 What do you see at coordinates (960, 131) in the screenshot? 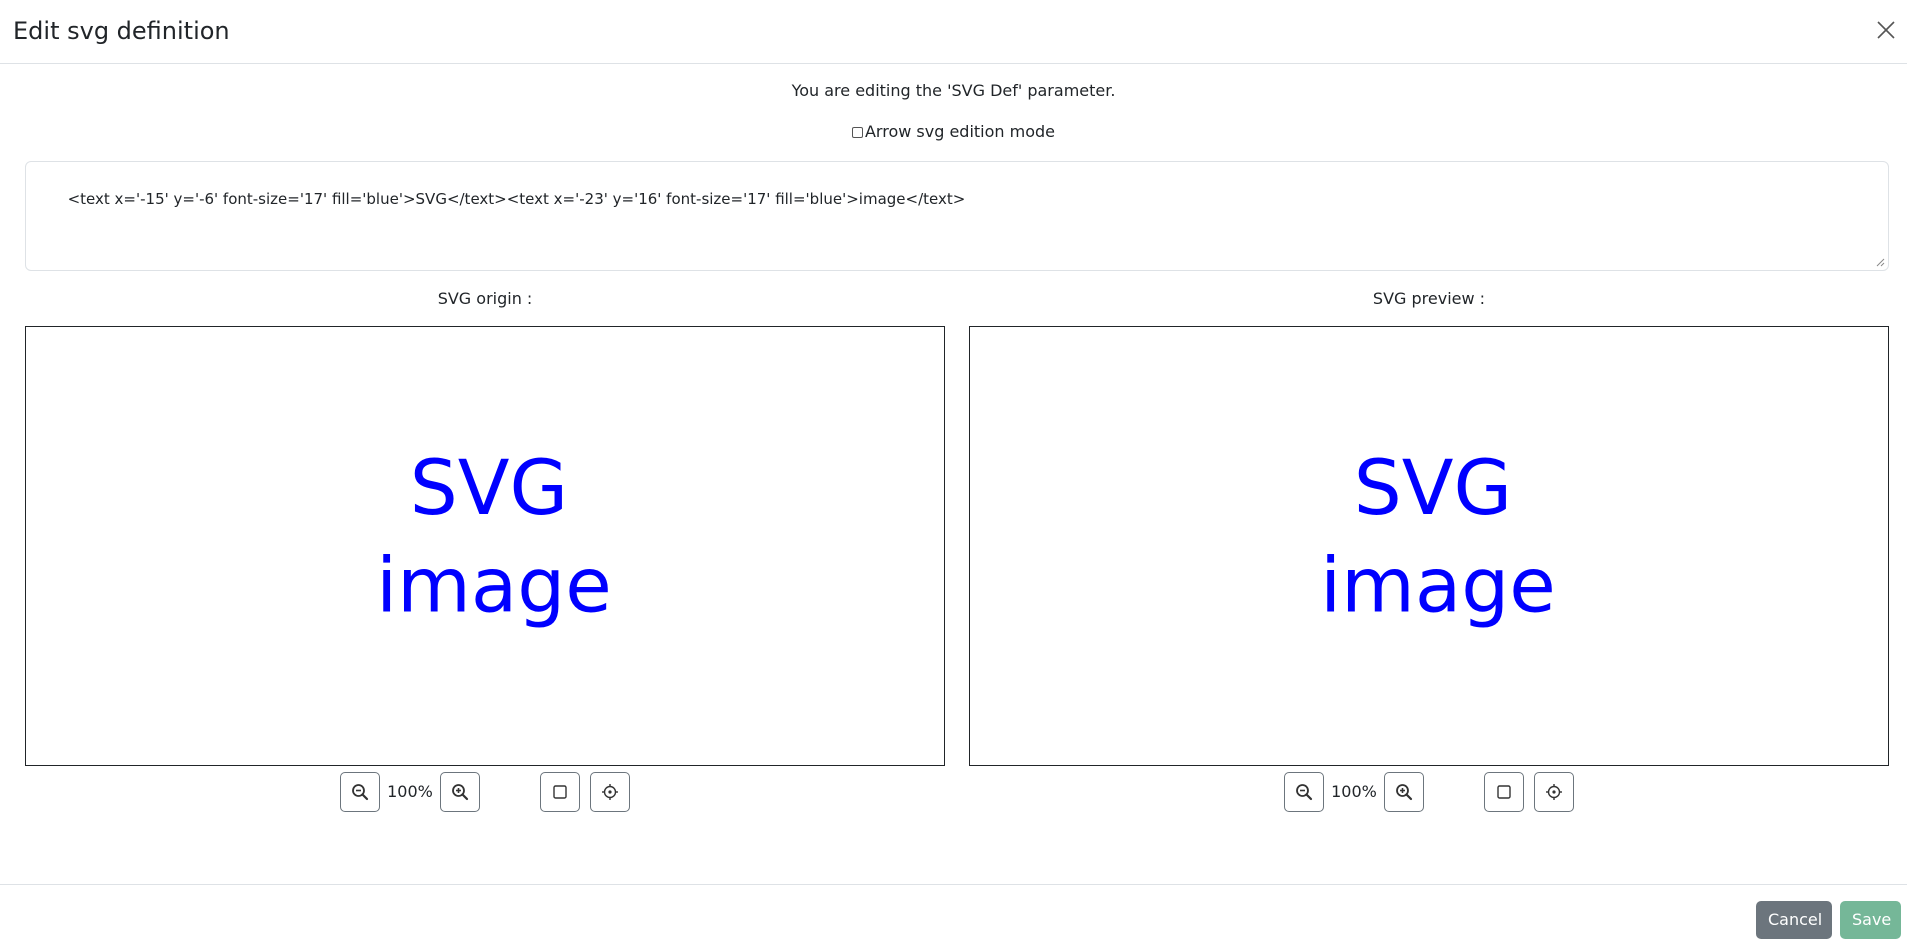
I see `arrow-mode-label: Arrow svg edition mode` at bounding box center [960, 131].